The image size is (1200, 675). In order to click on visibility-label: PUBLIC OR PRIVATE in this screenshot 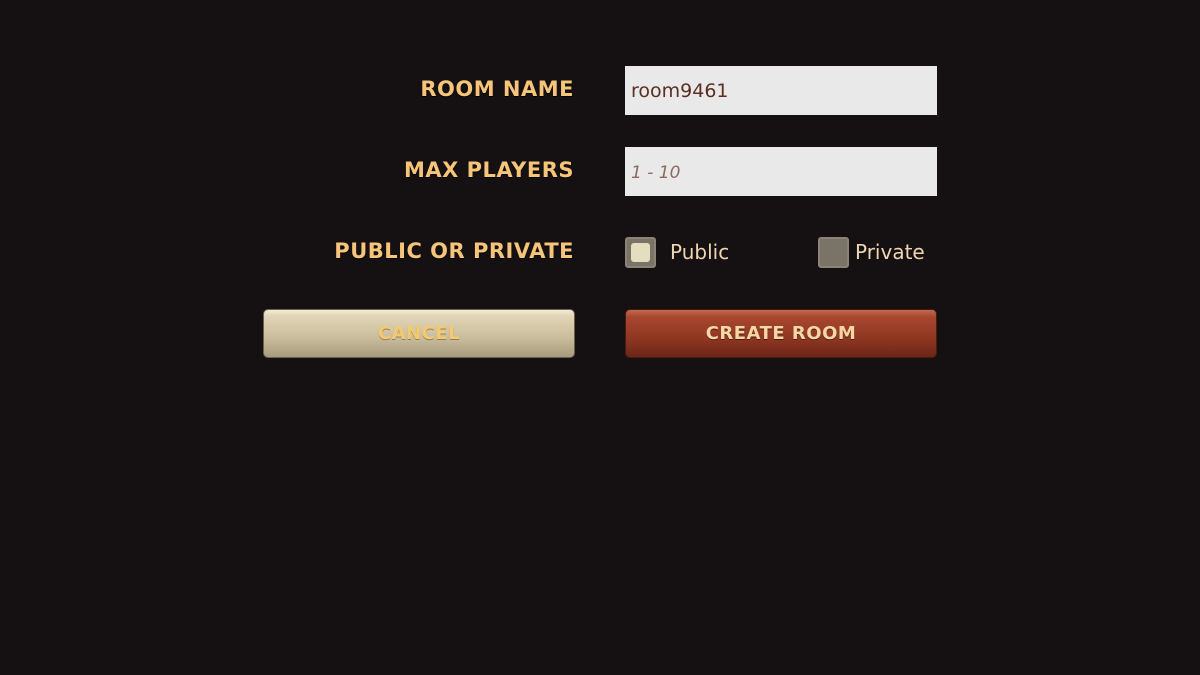, I will do `click(454, 251)`.